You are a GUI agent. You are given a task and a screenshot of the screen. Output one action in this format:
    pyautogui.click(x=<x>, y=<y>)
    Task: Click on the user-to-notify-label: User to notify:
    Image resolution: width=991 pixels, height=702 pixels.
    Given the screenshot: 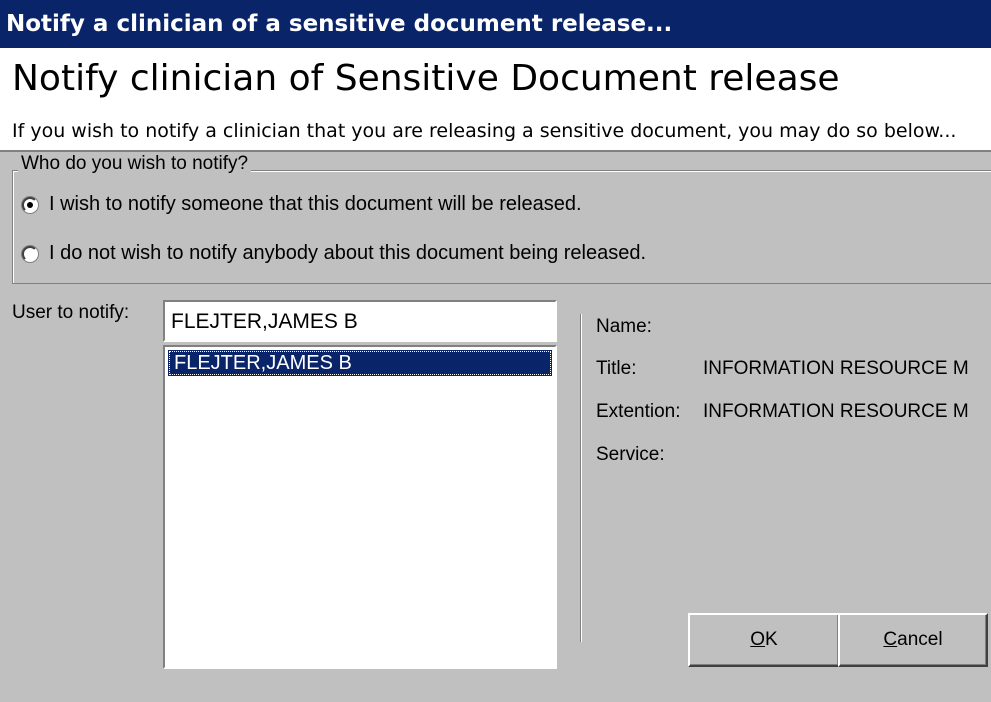 What is the action you would take?
    pyautogui.click(x=71, y=312)
    